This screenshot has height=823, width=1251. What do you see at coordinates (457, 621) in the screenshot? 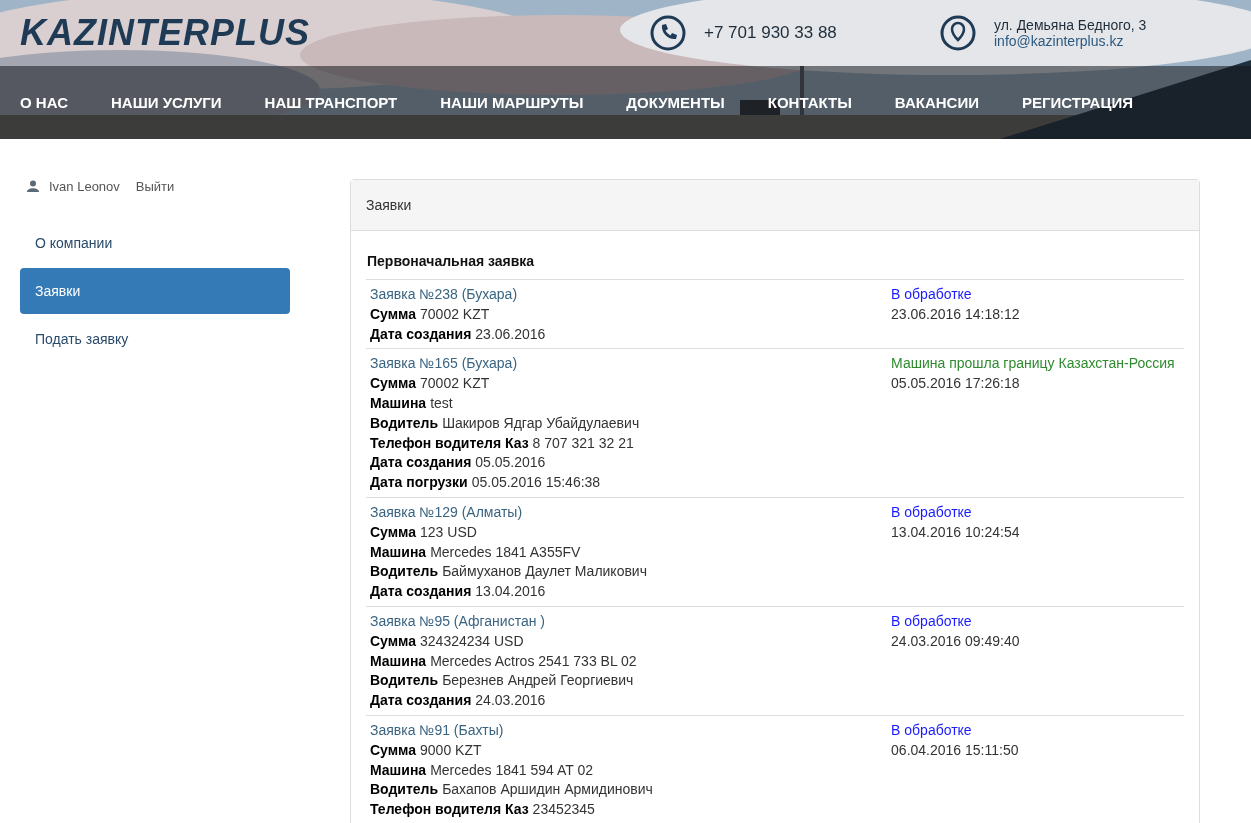
I see `order-link: Заявка №95 (Афганистан )` at bounding box center [457, 621].